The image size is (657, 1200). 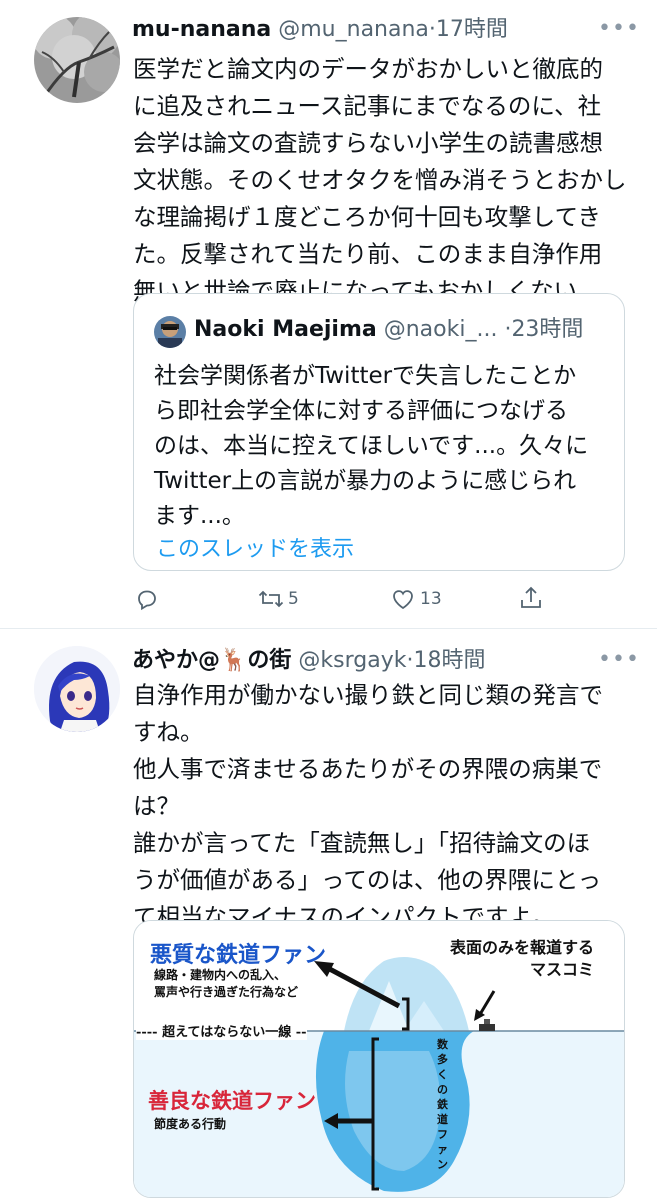 I want to click on line-label: ---- 超えてはならない一線 --, so click(x=221, y=1030).